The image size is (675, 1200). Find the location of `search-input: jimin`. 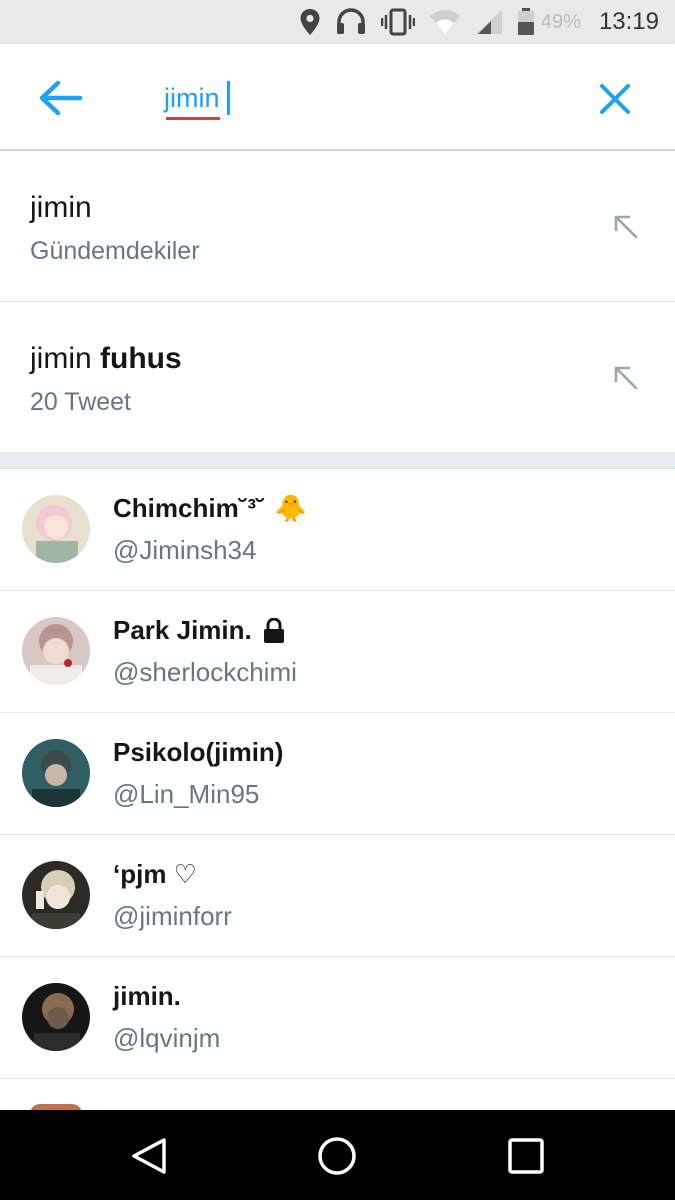

search-input: jimin is located at coordinates (197, 99).